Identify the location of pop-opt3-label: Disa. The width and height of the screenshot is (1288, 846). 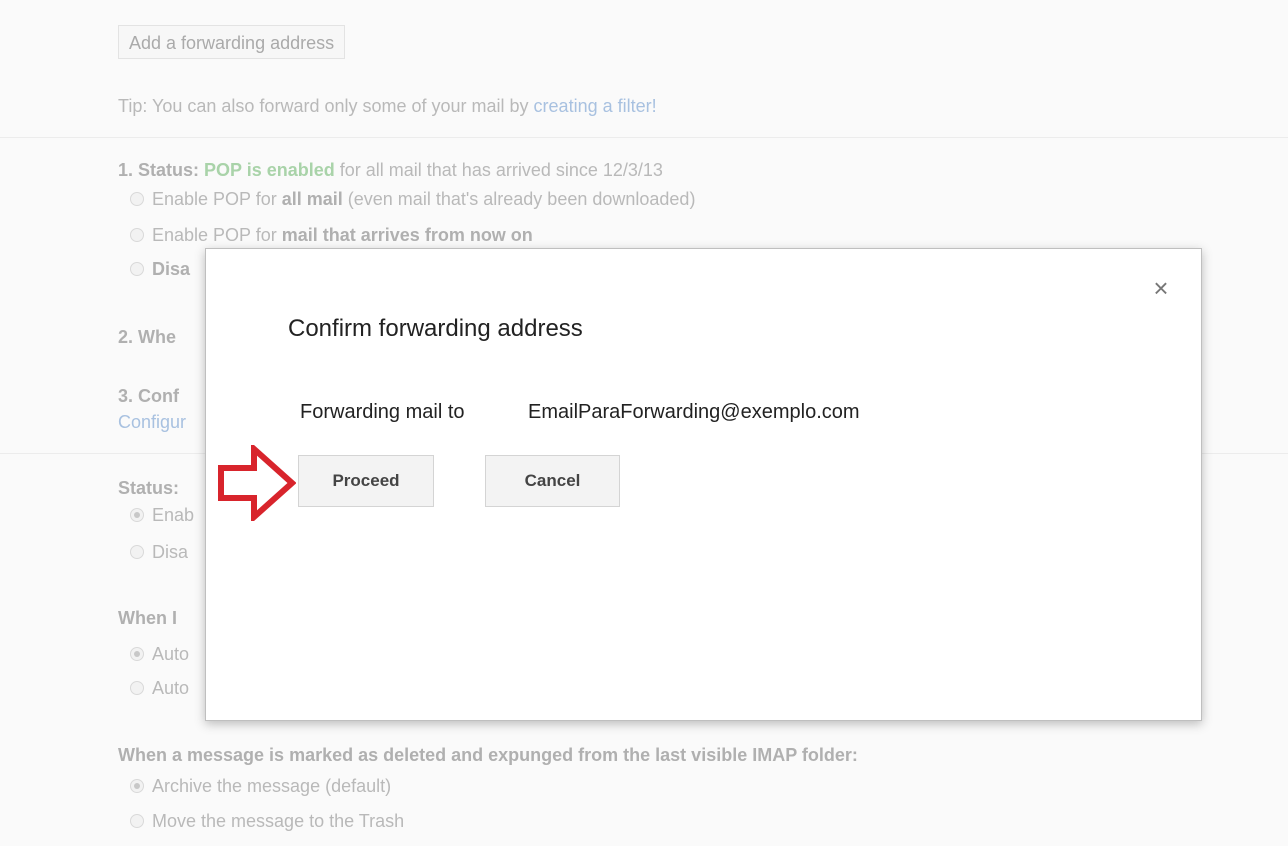
(171, 269).